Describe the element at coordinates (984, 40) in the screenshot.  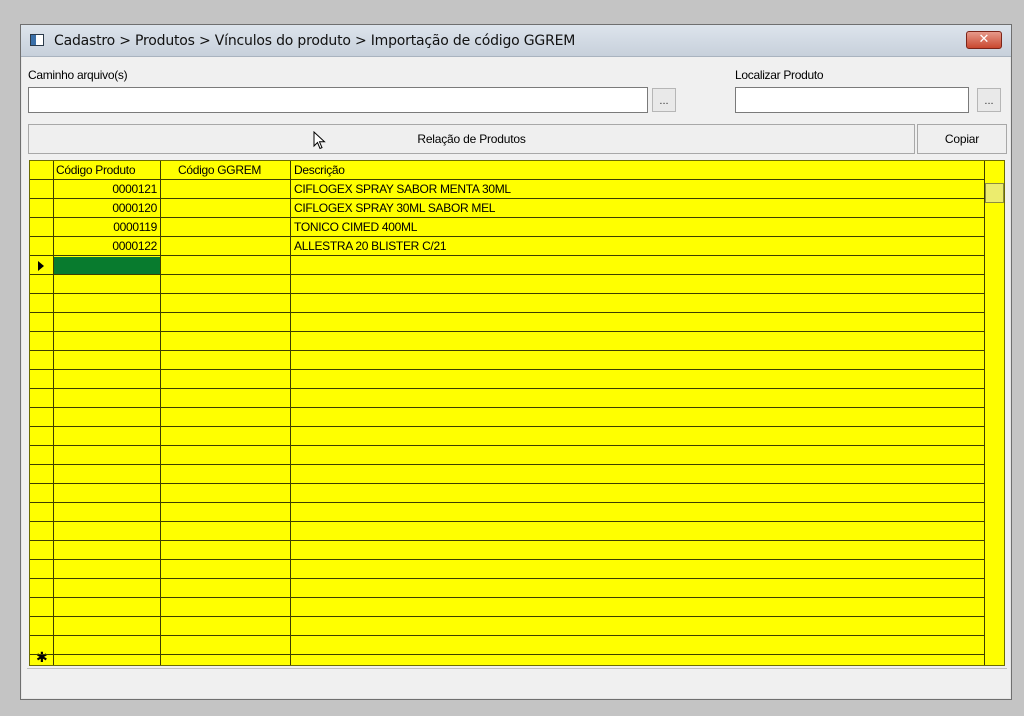
I see `close-button: ✕` at that location.